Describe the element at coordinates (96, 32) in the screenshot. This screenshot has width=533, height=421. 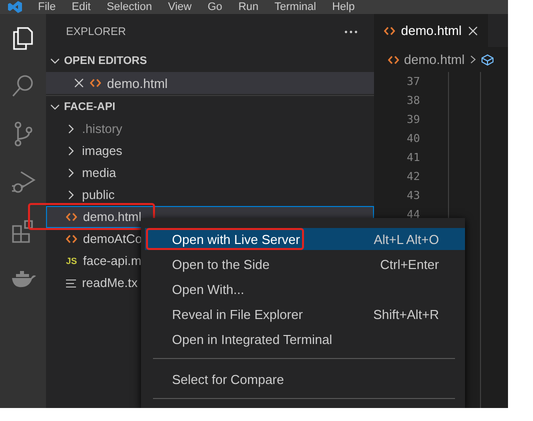
I see `panel-title: EXPLORER` at that location.